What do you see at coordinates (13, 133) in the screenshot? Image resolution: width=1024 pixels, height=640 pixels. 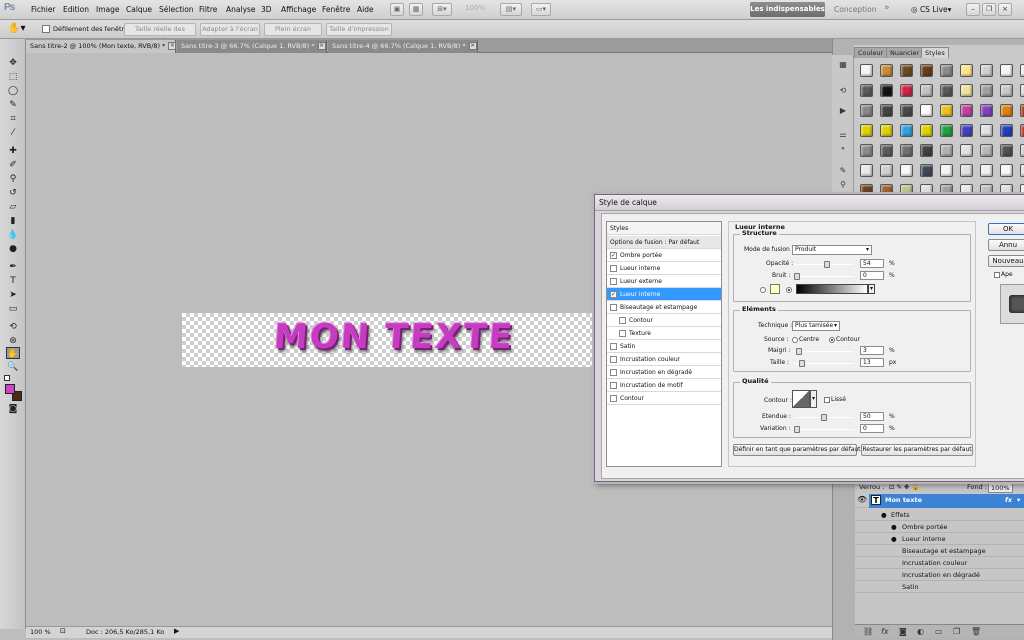 I see `eyedropper-tool-icon: ⁄` at bounding box center [13, 133].